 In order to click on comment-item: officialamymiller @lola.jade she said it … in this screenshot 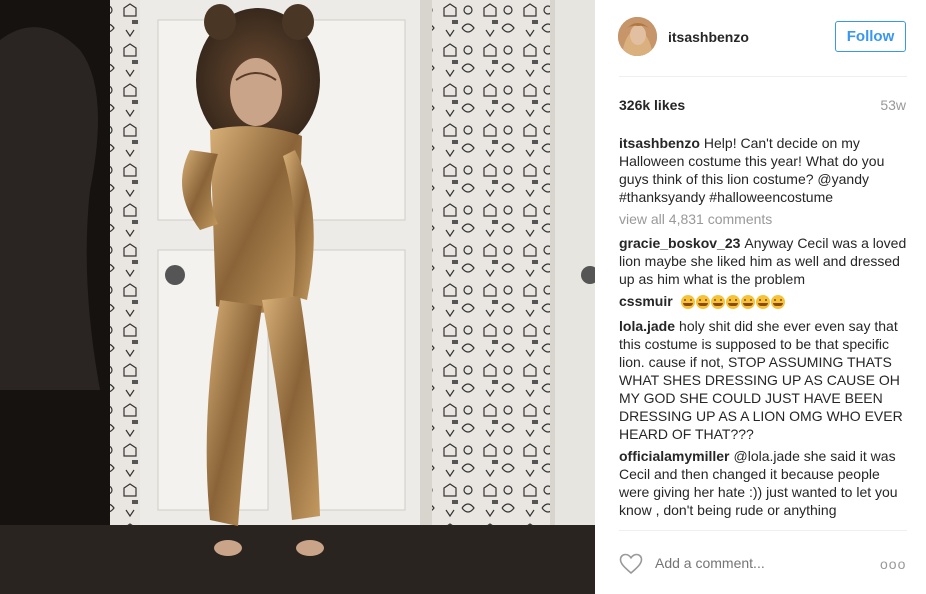, I will do `click(765, 483)`.